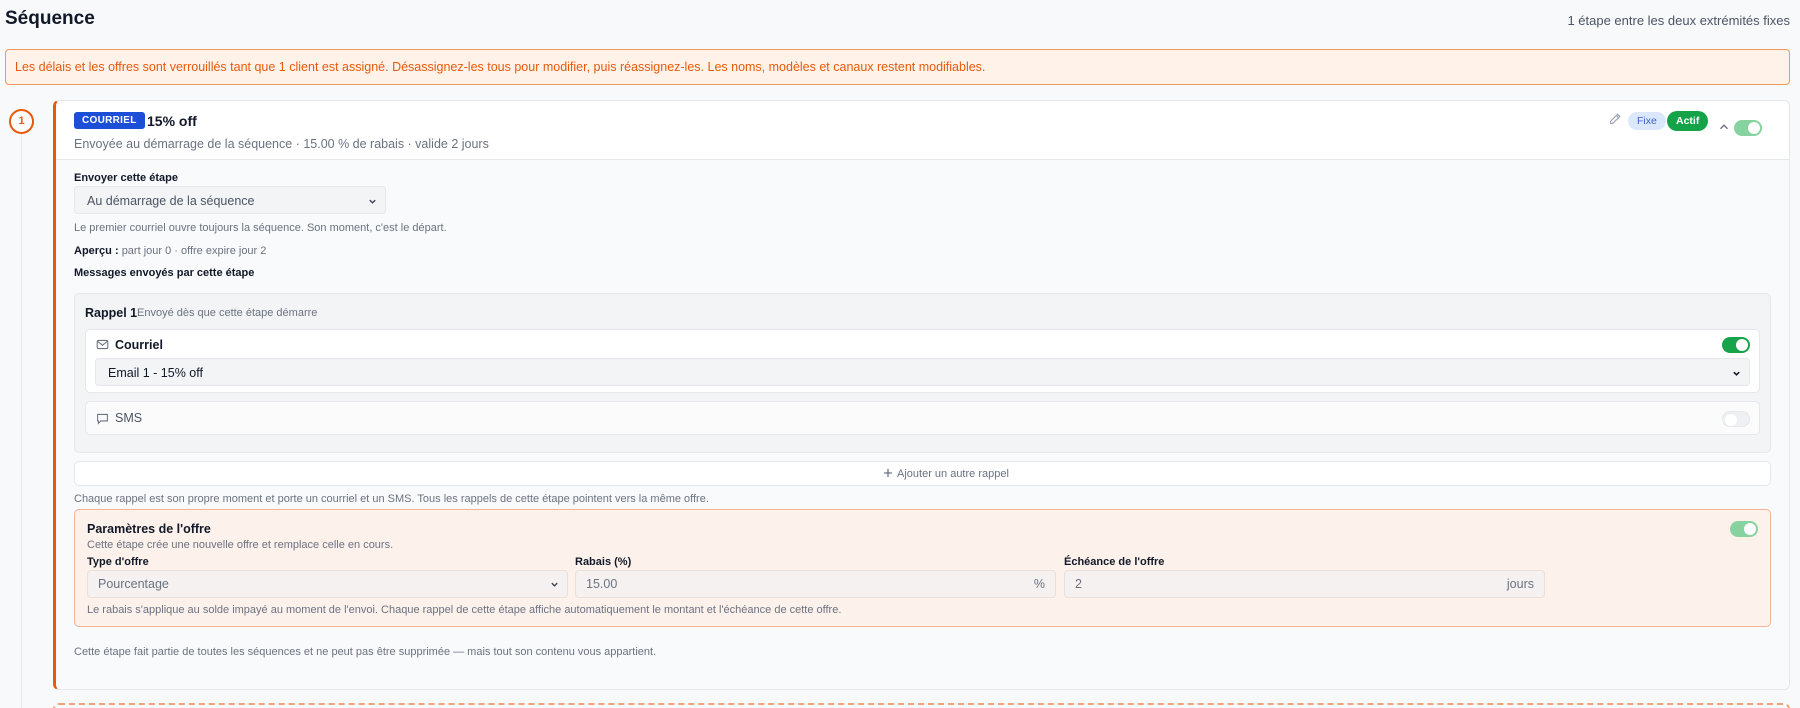  What do you see at coordinates (1078, 584) in the screenshot?
I see `expiry-value: 2` at bounding box center [1078, 584].